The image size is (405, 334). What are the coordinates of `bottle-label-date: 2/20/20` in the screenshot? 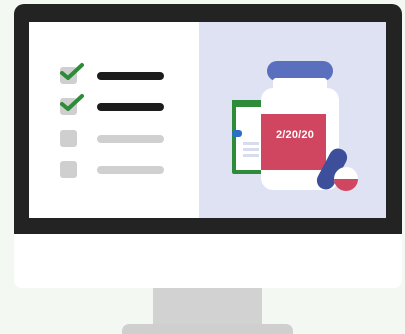 It's located at (295, 135).